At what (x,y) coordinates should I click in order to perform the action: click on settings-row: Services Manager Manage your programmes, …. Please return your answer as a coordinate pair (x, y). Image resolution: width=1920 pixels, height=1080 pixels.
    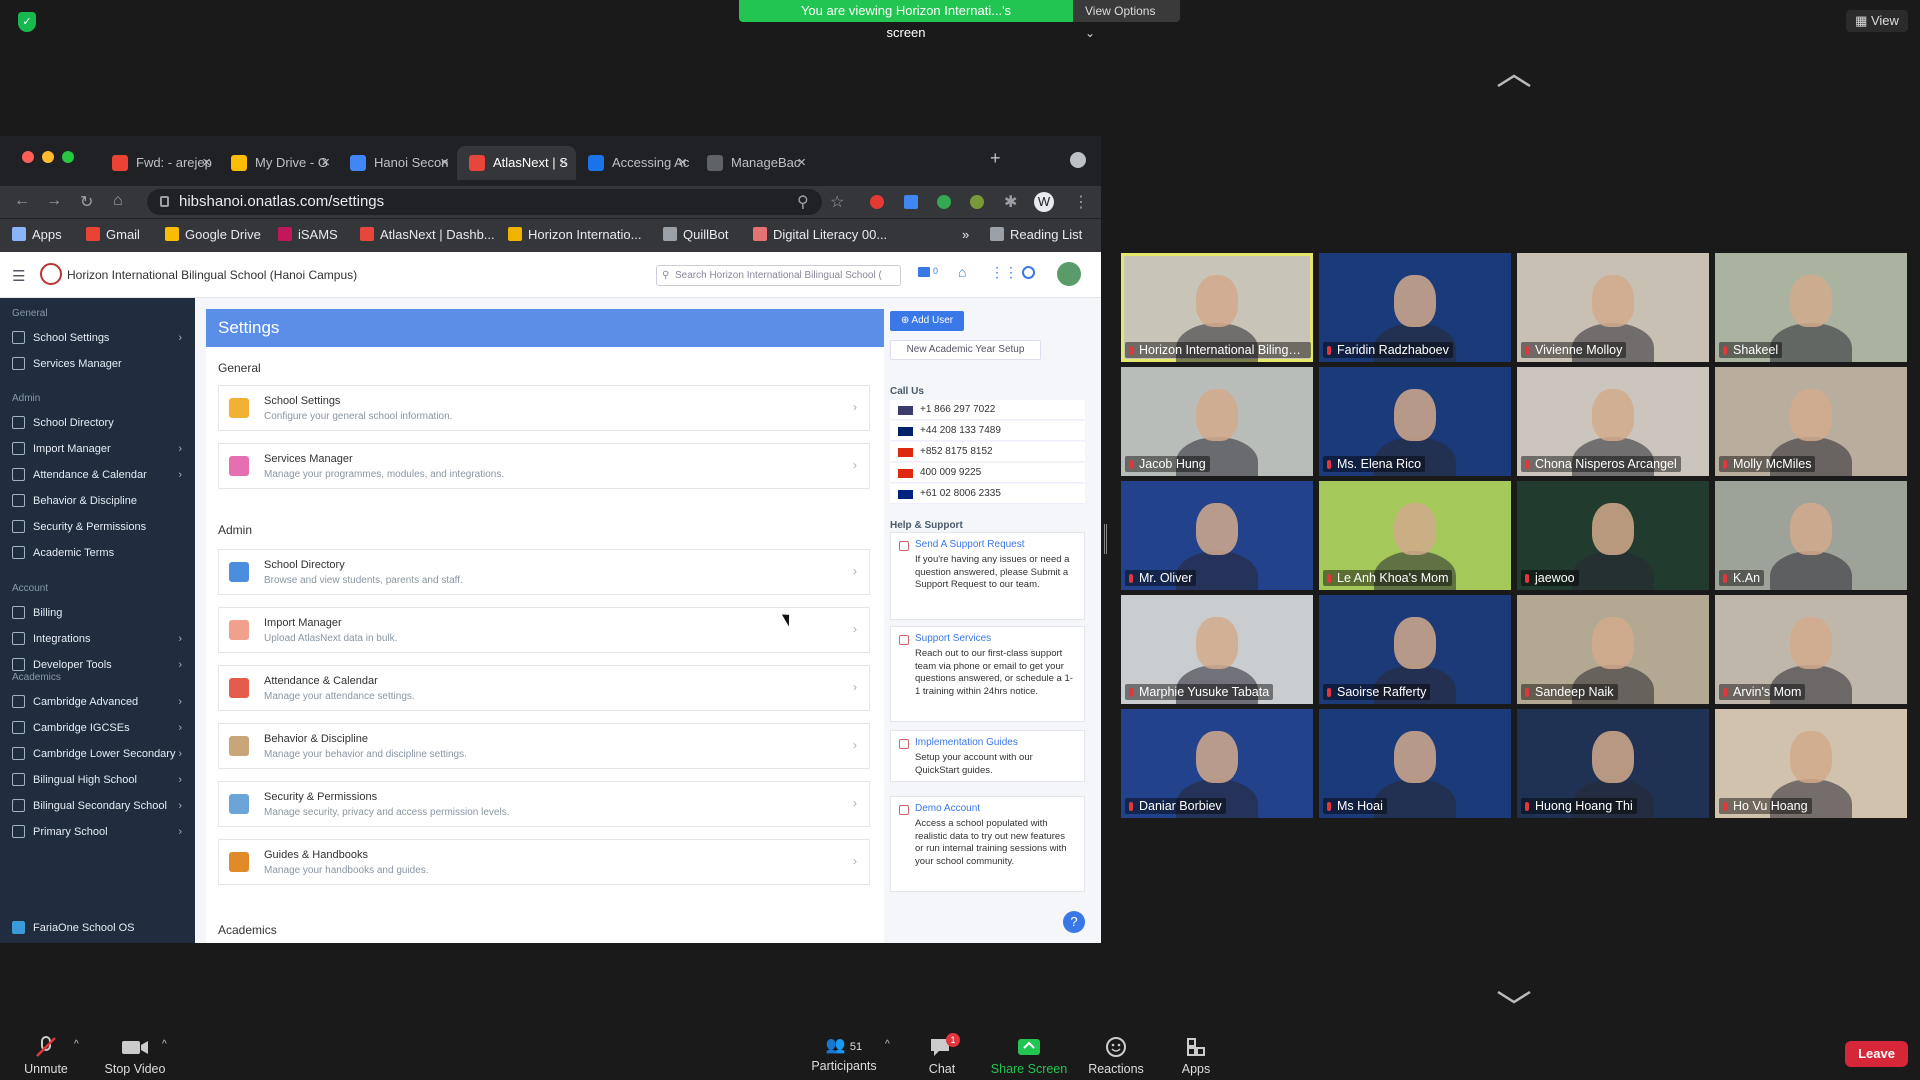
    Looking at the image, I should click on (544, 466).